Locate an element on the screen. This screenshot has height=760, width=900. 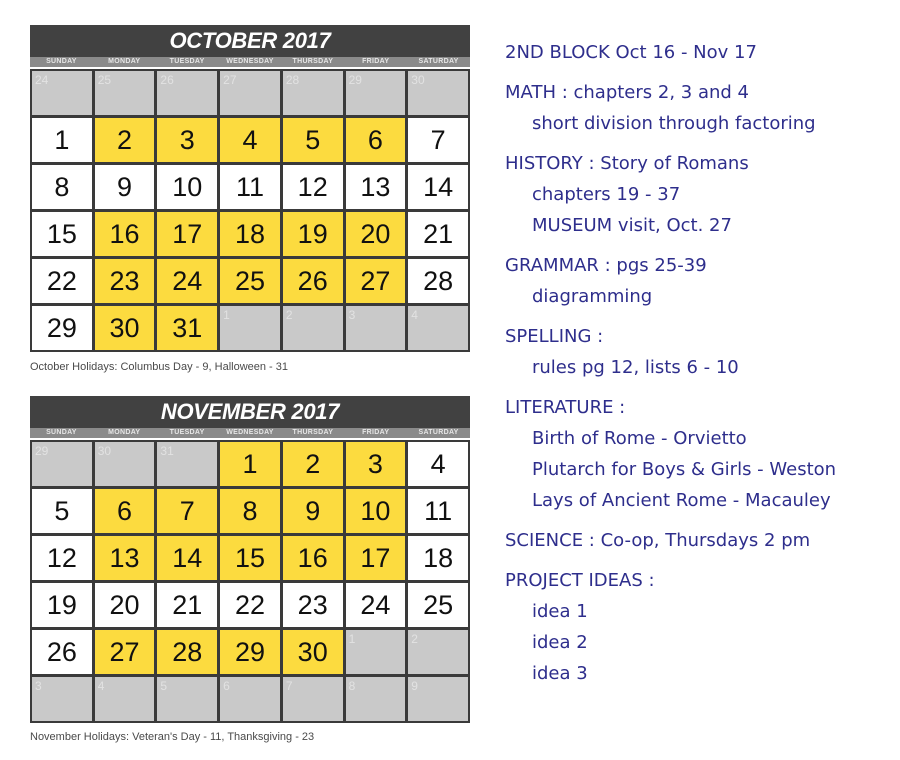
day-cell-other-month: 5 is located at coordinates (187, 699).